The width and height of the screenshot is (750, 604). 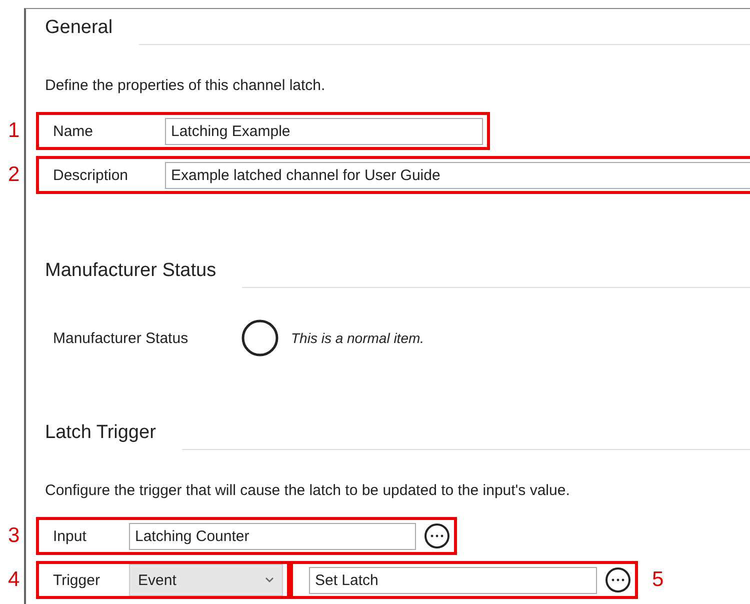 What do you see at coordinates (73, 131) in the screenshot?
I see `field-label: Name` at bounding box center [73, 131].